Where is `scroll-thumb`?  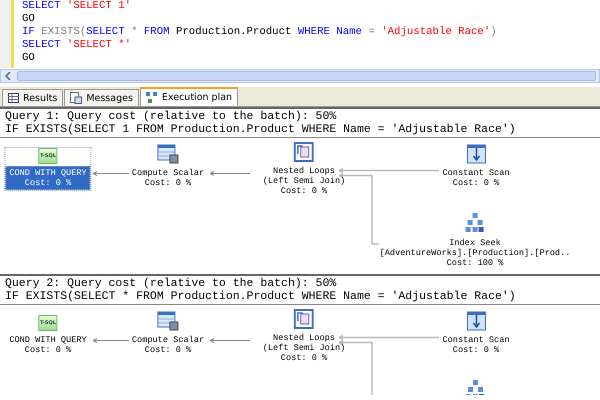
scroll-thumb is located at coordinates (306, 76).